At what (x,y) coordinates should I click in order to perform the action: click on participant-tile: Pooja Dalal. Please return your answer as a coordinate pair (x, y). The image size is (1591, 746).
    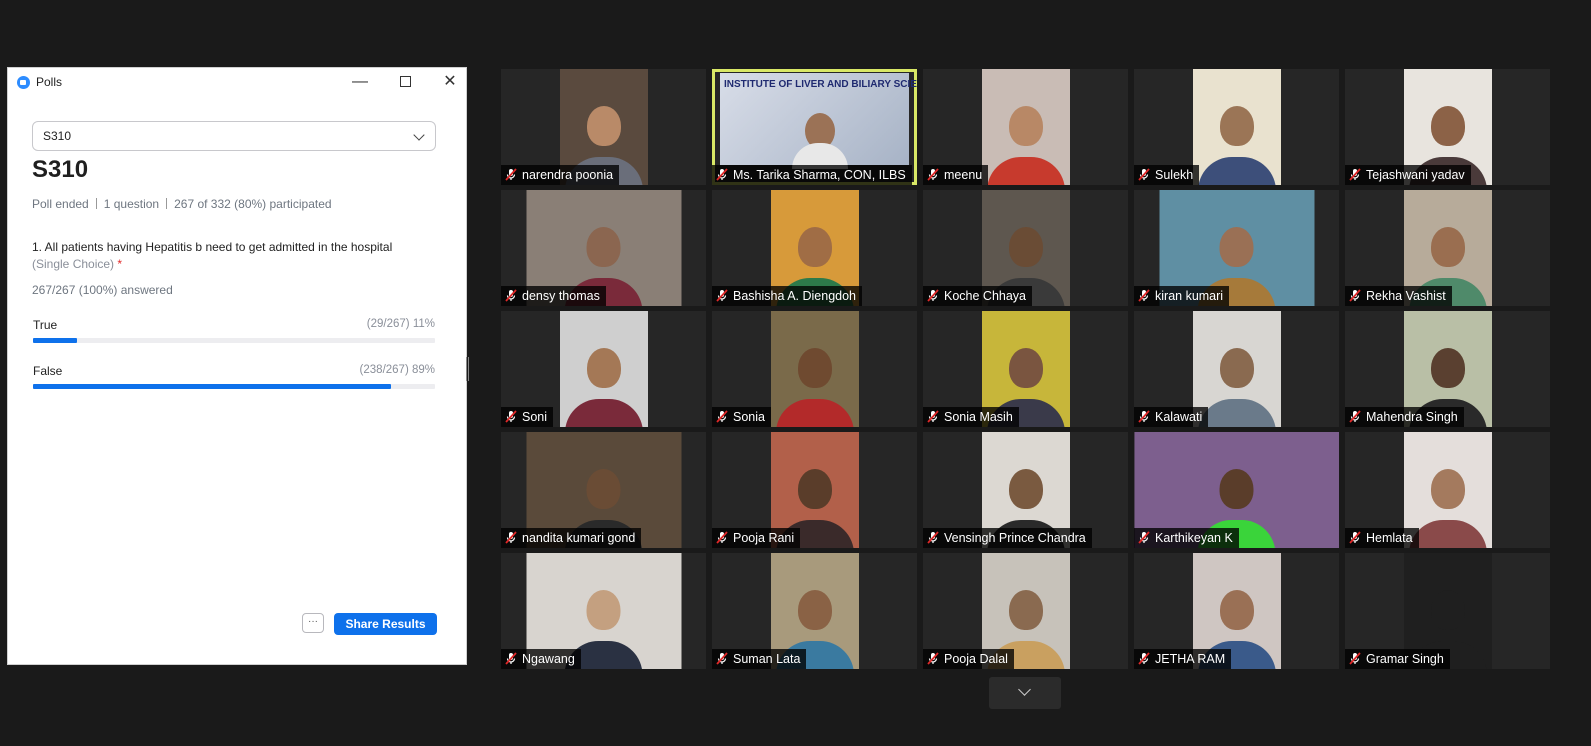
    Looking at the image, I should click on (1025, 611).